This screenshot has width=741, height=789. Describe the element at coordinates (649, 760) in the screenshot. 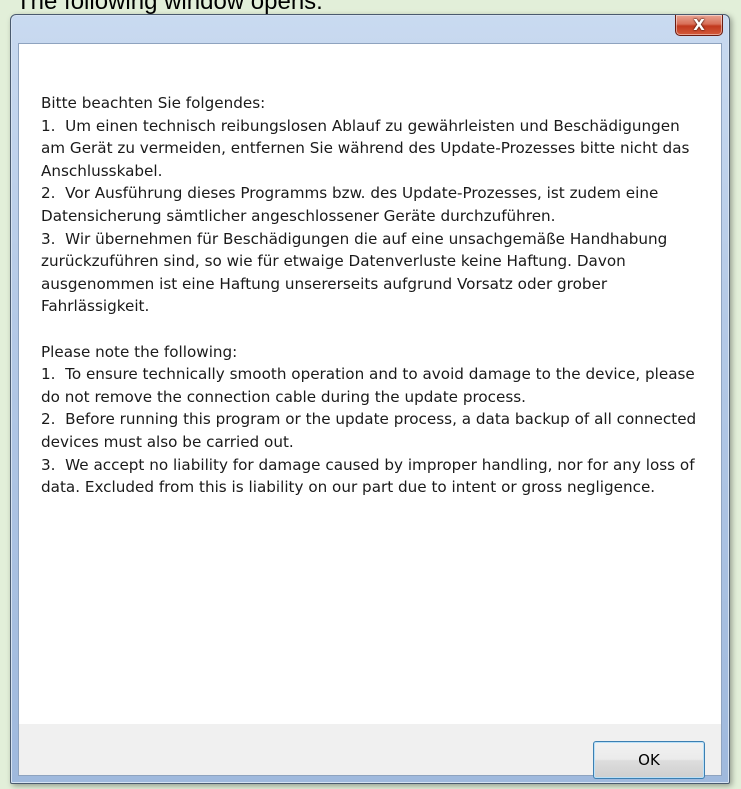

I see `ok-button: OK` at that location.